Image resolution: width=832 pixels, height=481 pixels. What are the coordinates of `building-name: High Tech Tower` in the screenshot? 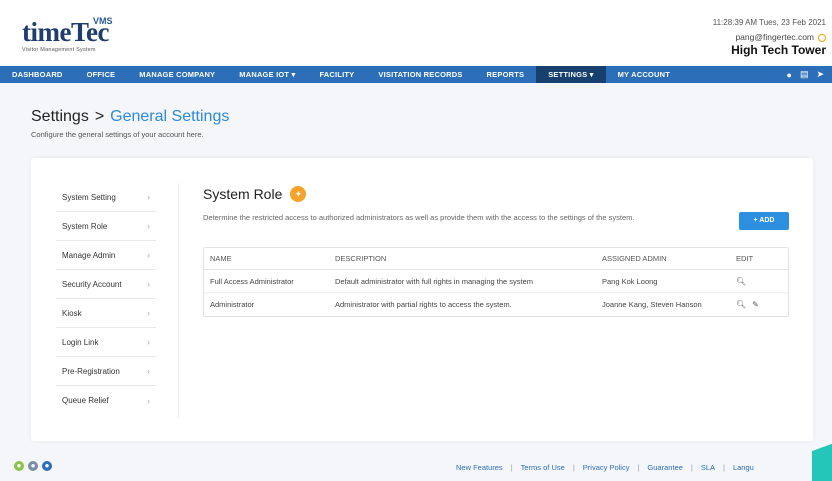 It's located at (778, 50).